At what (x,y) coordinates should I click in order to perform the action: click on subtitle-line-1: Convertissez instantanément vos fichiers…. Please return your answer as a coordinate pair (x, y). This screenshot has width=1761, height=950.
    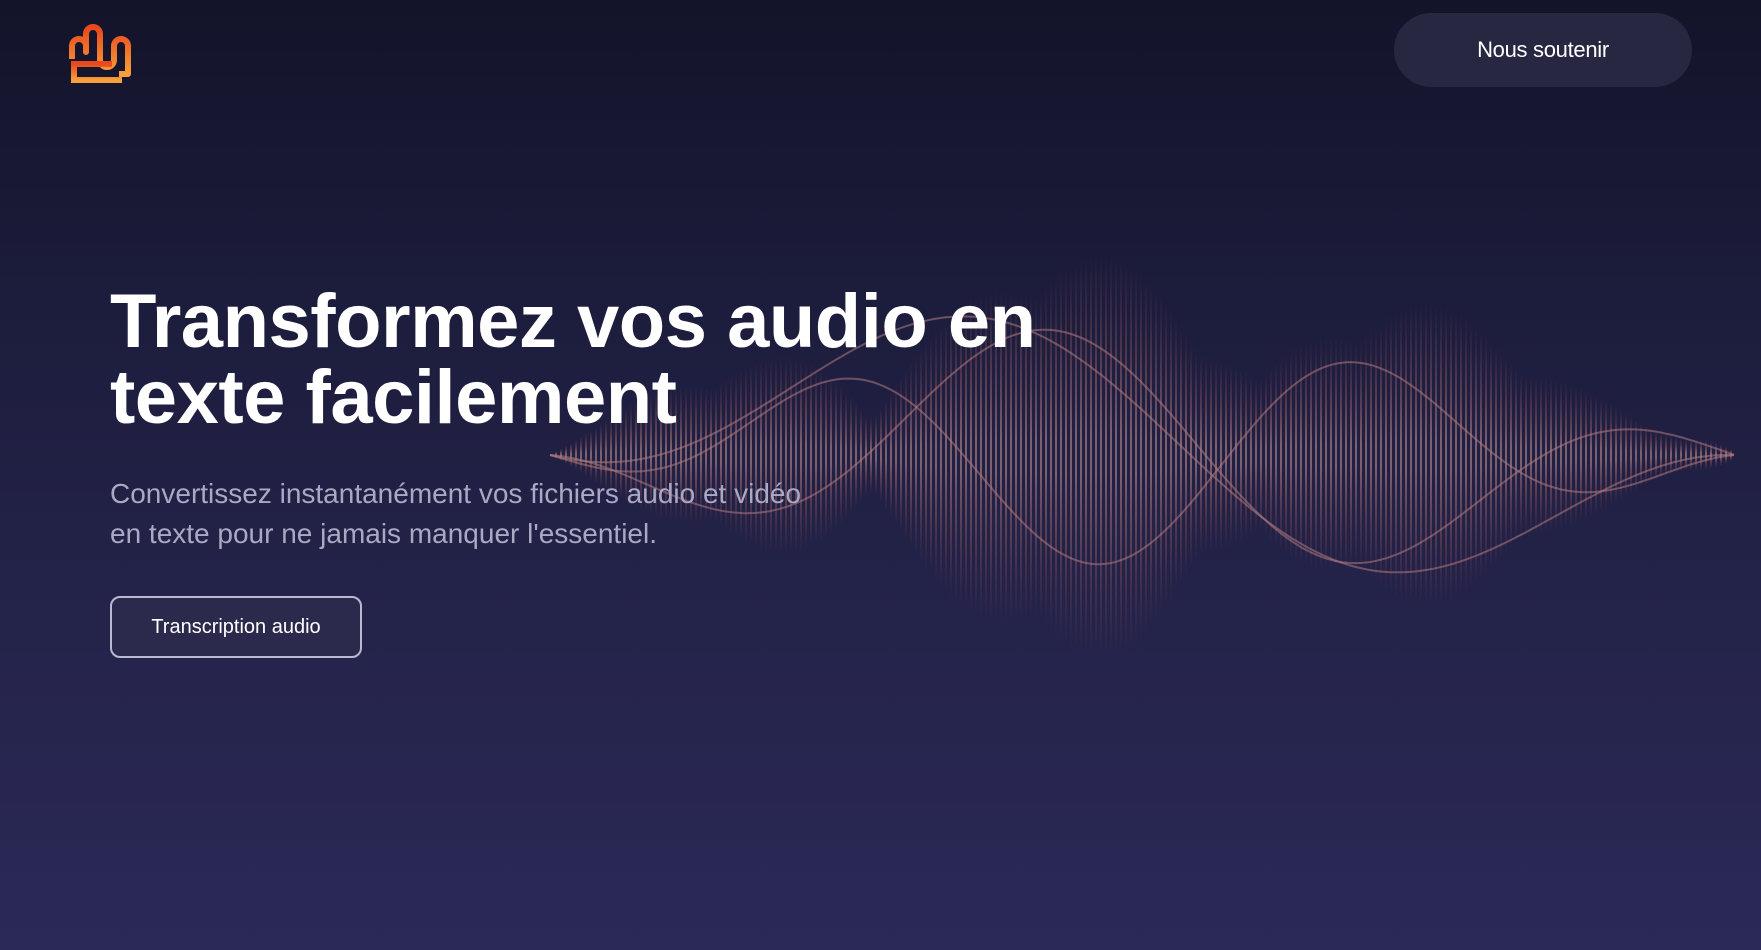
    Looking at the image, I should click on (456, 493).